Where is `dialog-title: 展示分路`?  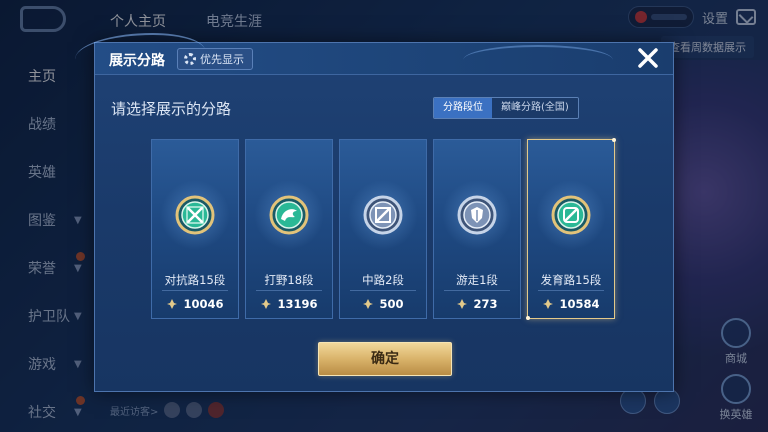
dialog-title: 展示分路 is located at coordinates (137, 61).